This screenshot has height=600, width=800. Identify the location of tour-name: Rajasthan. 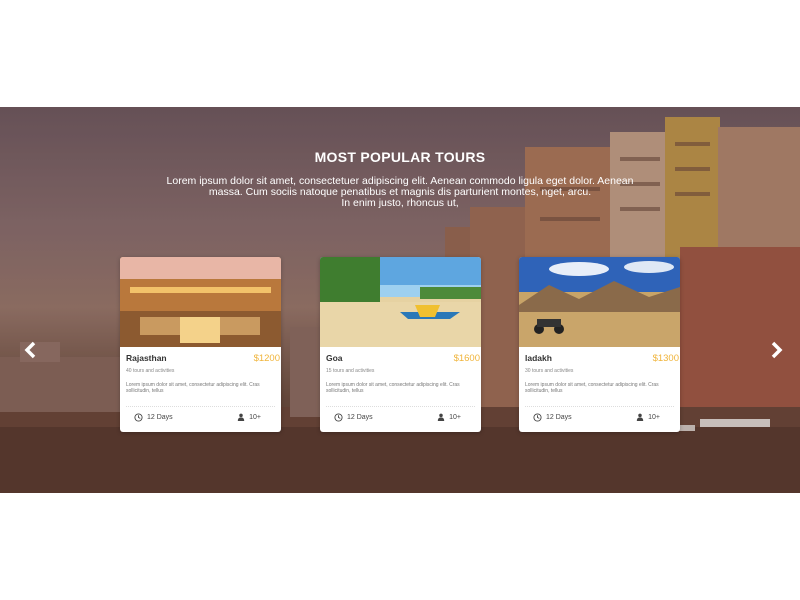
(146, 358).